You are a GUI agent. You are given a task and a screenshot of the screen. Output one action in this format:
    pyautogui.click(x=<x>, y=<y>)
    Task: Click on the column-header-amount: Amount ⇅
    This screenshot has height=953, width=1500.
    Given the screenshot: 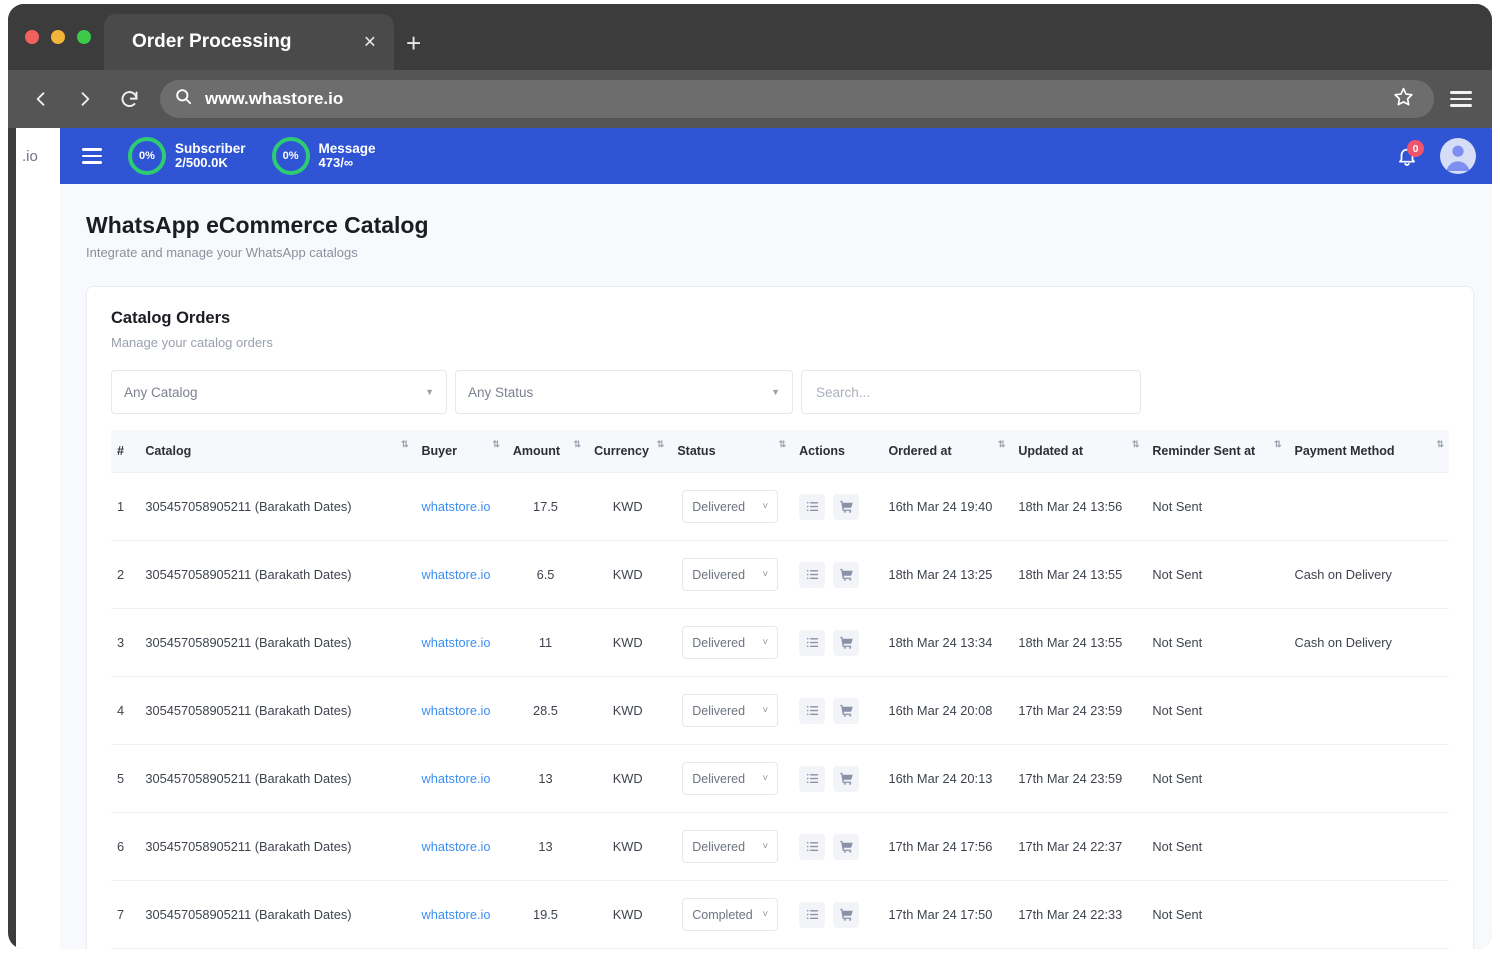 What is the action you would take?
    pyautogui.click(x=545, y=451)
    